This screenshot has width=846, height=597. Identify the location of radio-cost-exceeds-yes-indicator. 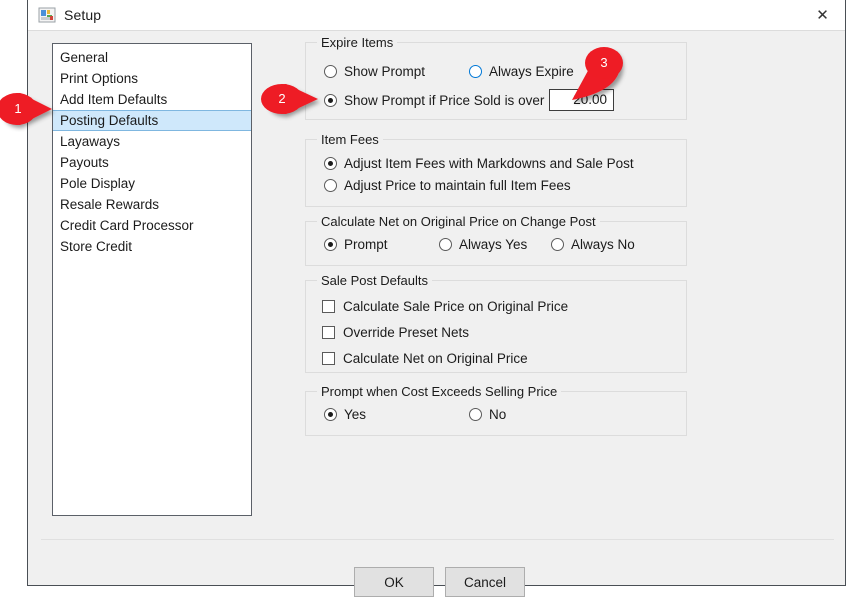
(330, 414).